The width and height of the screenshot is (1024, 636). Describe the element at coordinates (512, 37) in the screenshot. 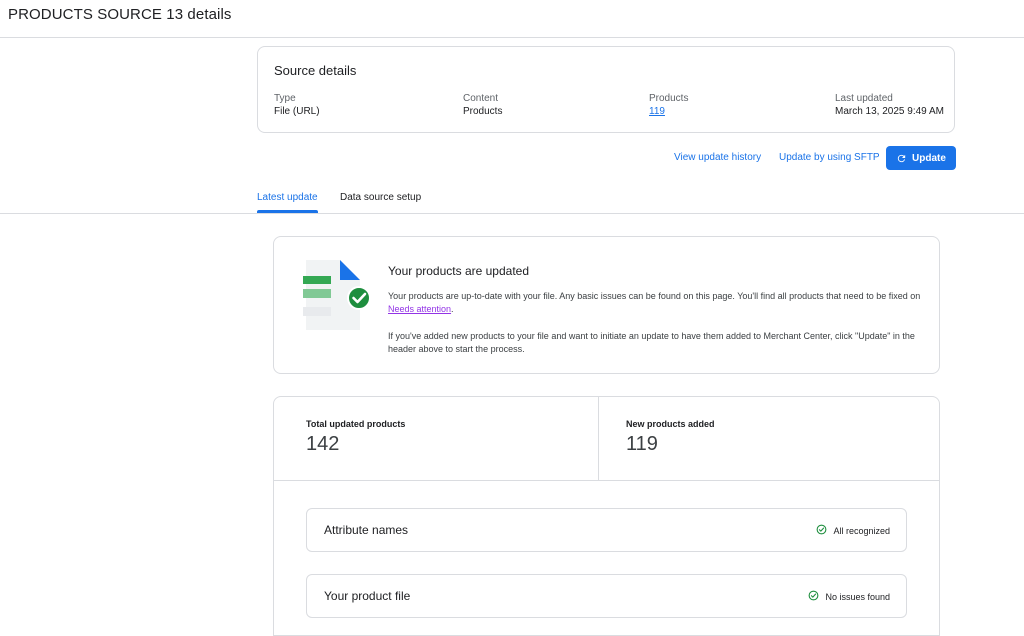

I see `header-divider` at that location.